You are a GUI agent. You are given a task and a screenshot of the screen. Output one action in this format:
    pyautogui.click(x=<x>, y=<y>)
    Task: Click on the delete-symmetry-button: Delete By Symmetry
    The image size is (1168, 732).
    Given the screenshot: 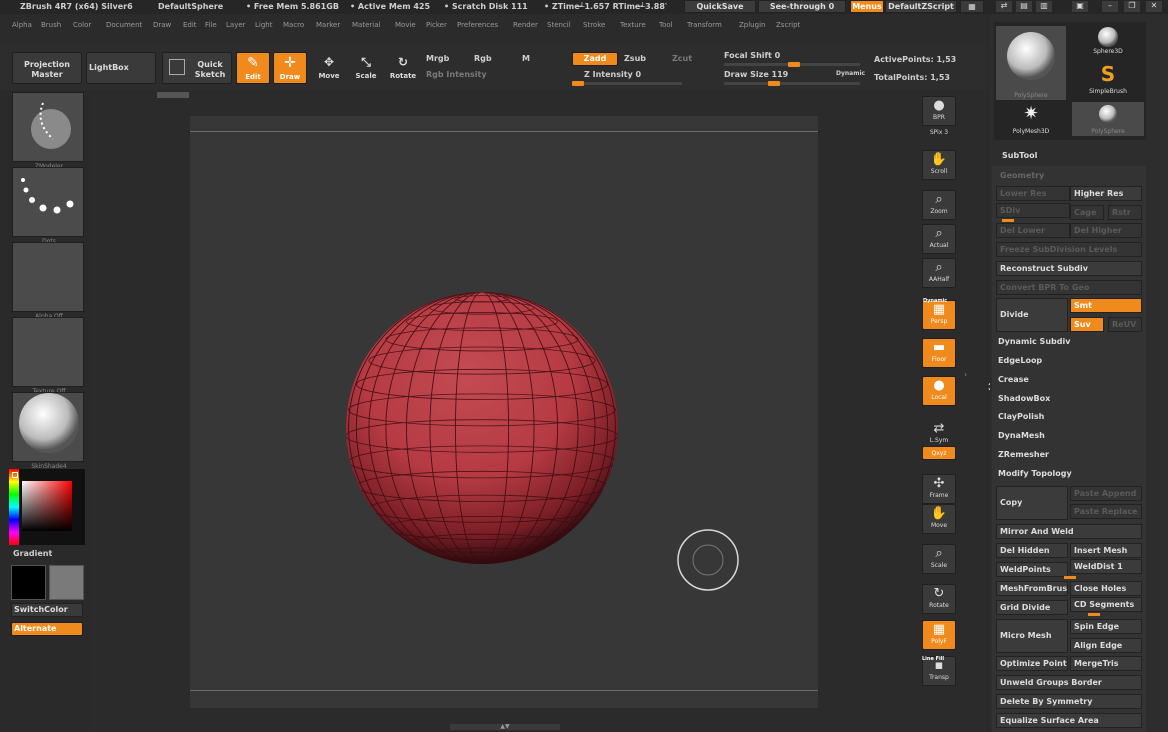 What is the action you would take?
    pyautogui.click(x=1069, y=701)
    